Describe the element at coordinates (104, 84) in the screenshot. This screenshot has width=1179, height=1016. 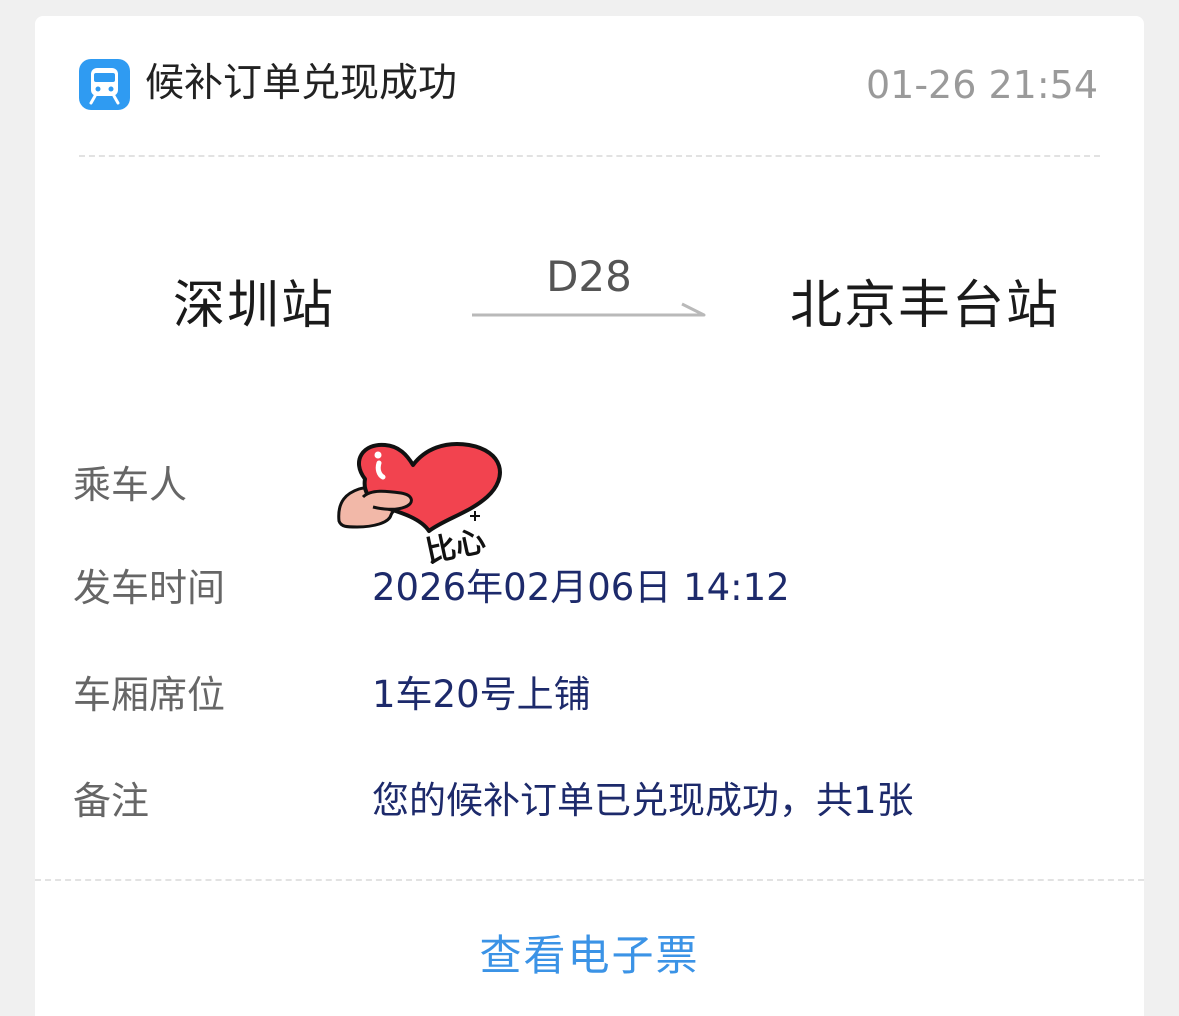
I see `train-icon` at that location.